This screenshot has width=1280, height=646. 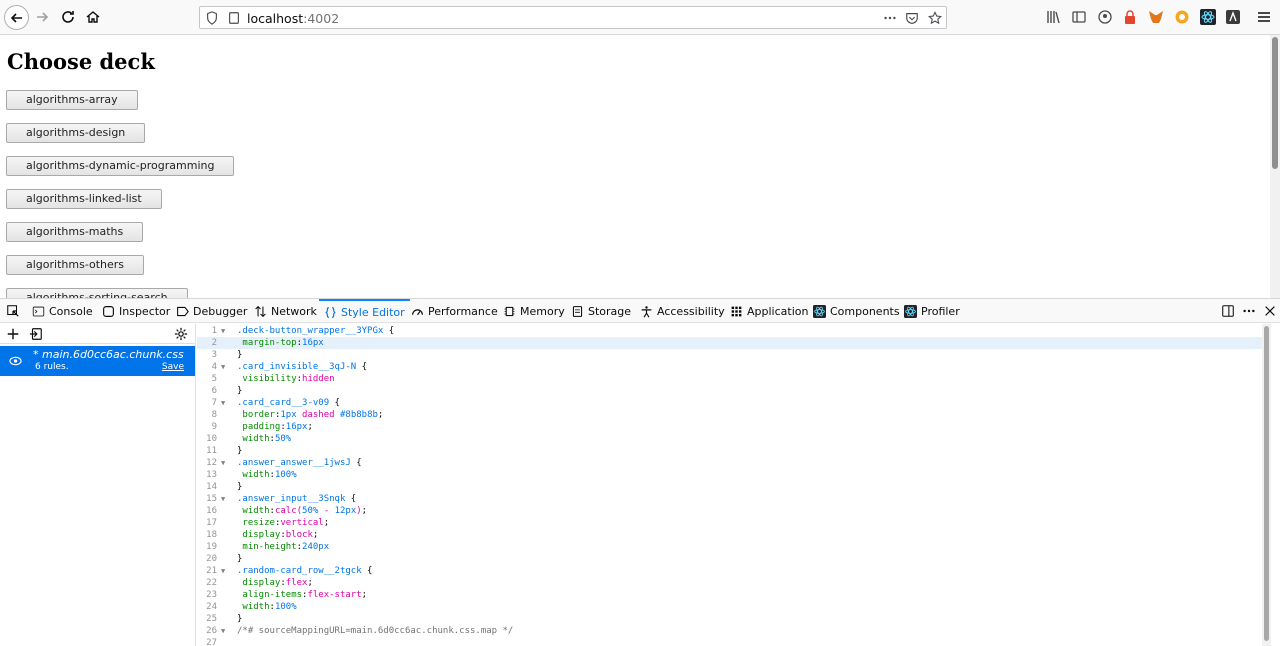 What do you see at coordinates (534, 311) in the screenshot?
I see `tab-memory: Memory` at bounding box center [534, 311].